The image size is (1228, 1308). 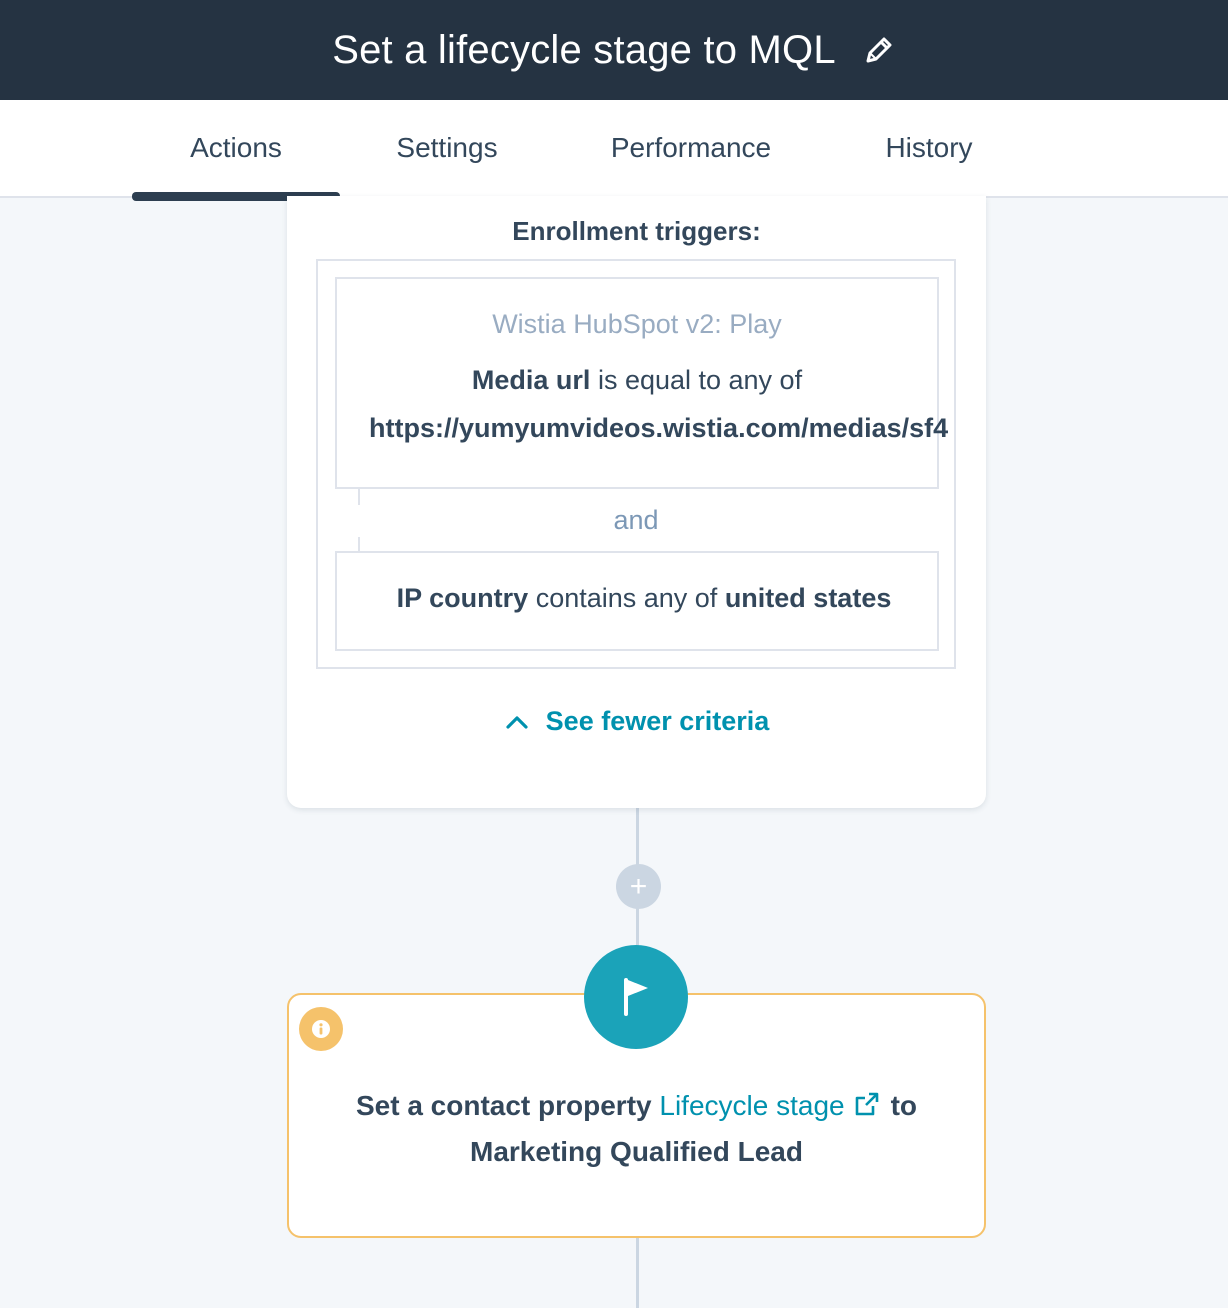 I want to click on add-action-button: +, so click(x=638, y=886).